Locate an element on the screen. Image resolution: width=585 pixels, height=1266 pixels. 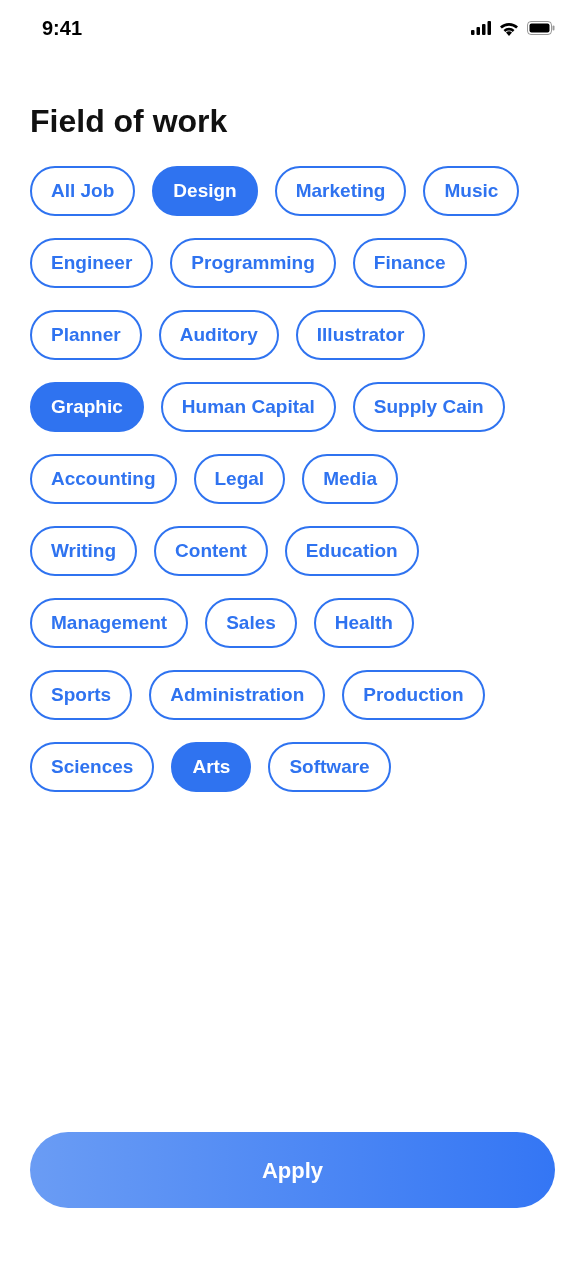
category-chip: Content is located at coordinates (211, 551).